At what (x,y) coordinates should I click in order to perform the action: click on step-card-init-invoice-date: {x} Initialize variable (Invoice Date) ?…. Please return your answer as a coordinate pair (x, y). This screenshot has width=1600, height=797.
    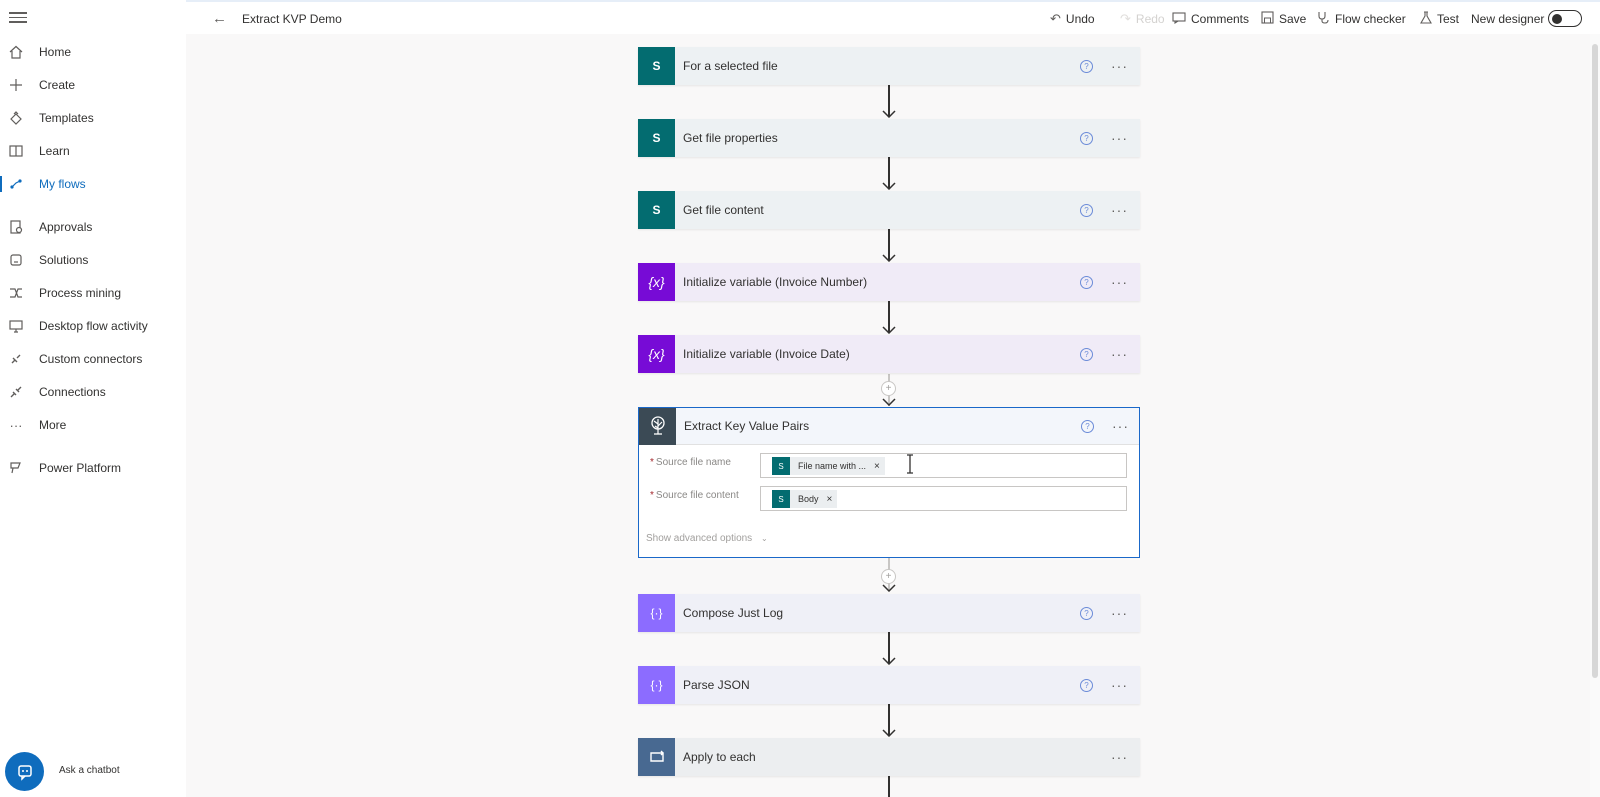
    Looking at the image, I should click on (889, 354).